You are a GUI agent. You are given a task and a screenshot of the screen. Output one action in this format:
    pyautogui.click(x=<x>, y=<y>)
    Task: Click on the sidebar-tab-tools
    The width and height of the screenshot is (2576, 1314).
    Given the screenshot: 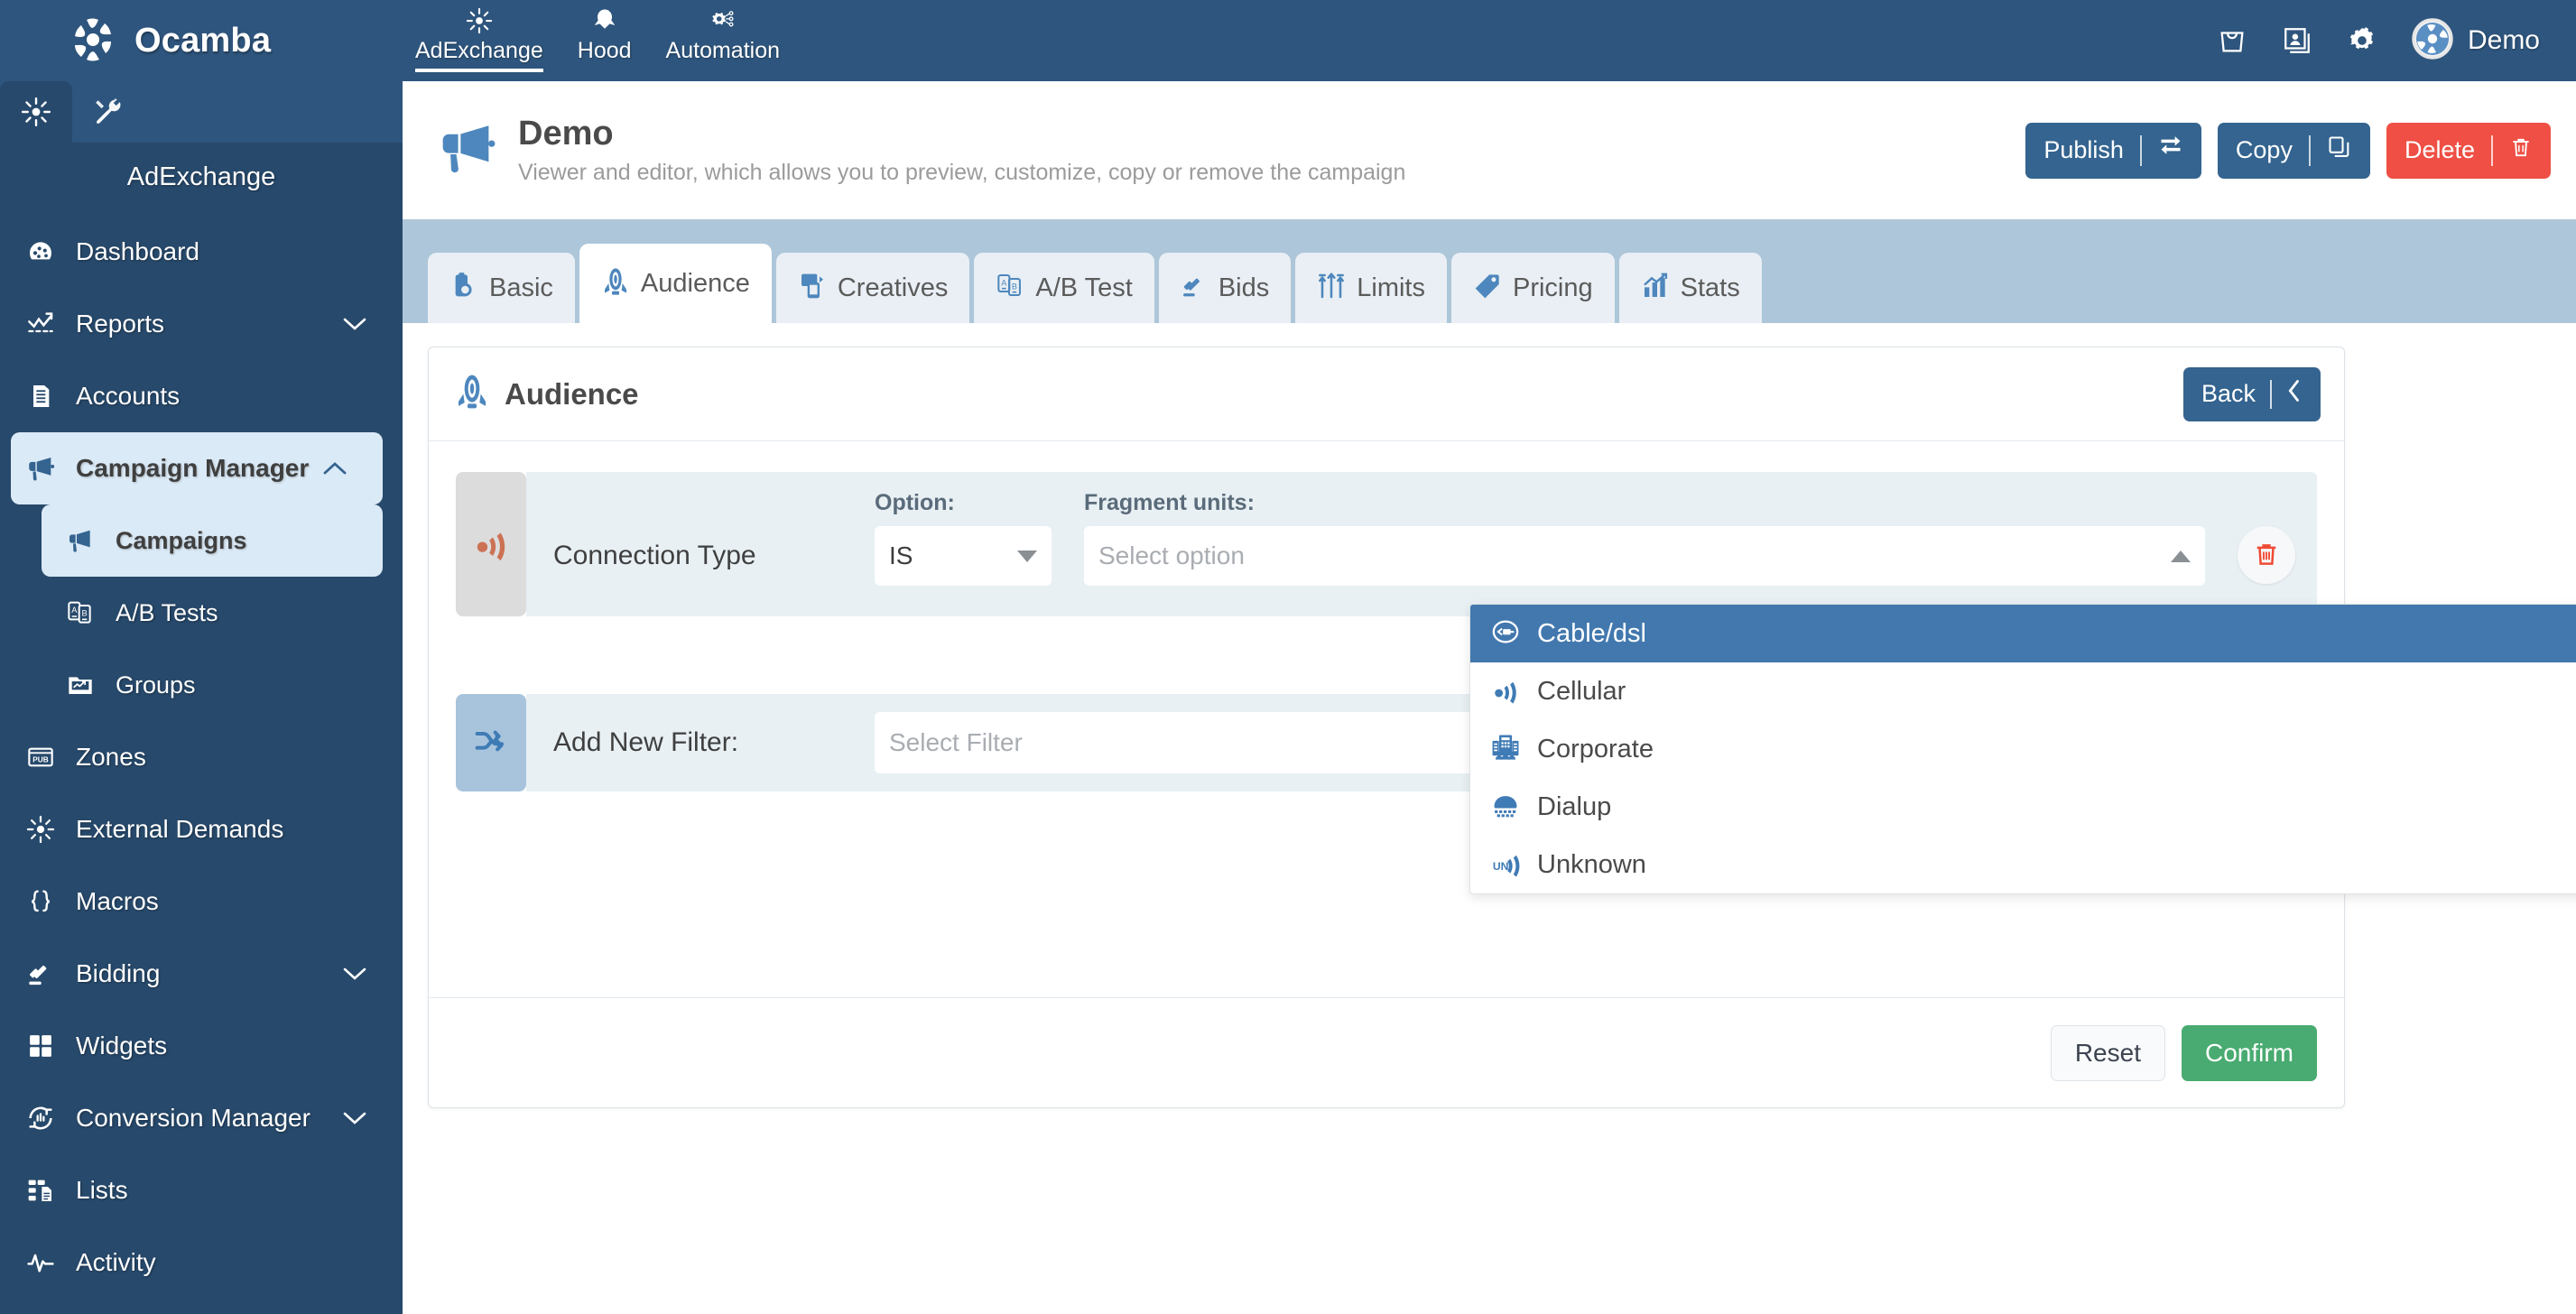 What is the action you would take?
    pyautogui.click(x=108, y=112)
    